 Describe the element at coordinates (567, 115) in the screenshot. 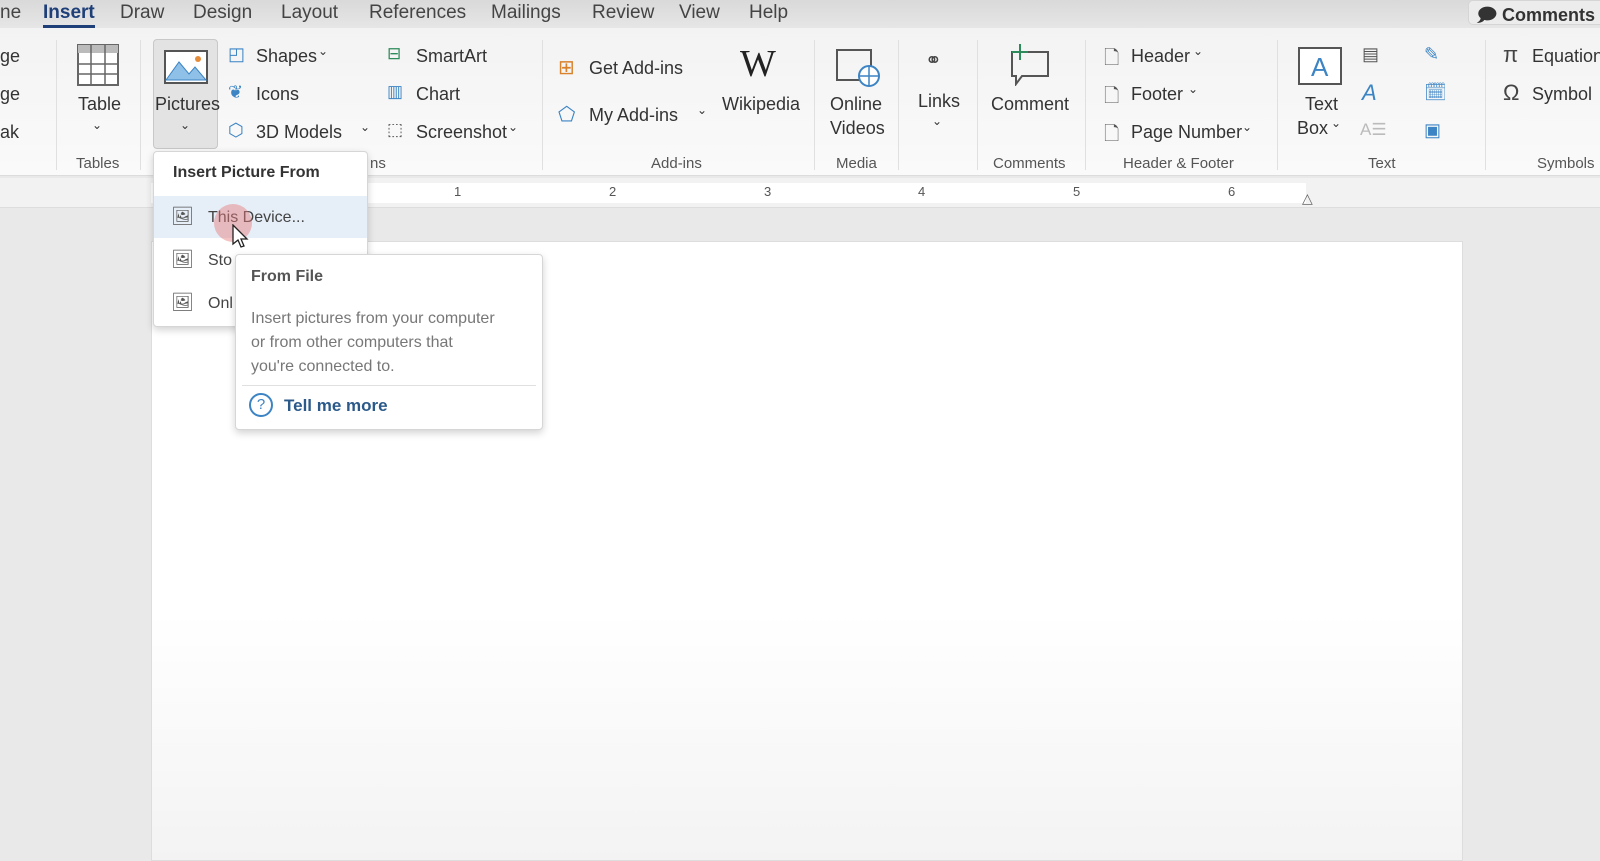

I see `my-addins-icon: ⬠` at that location.